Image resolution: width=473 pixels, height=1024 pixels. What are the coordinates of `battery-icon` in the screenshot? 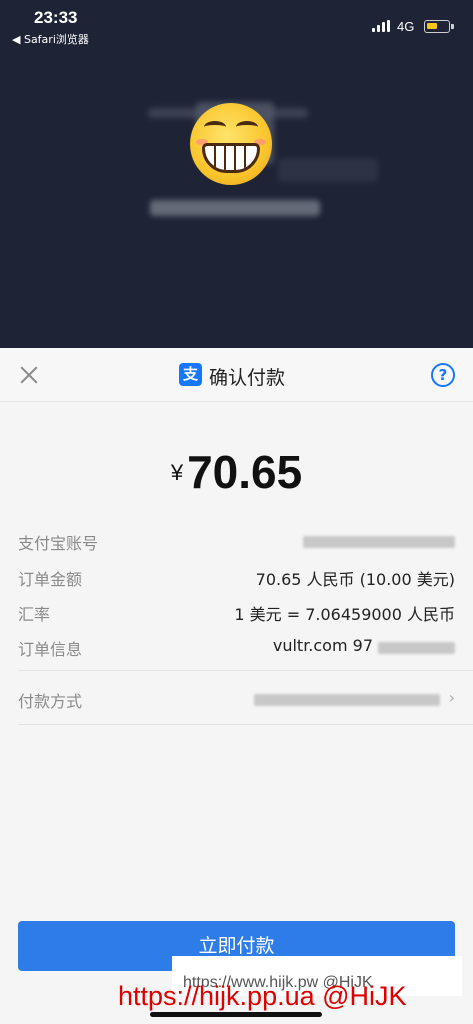 It's located at (439, 26).